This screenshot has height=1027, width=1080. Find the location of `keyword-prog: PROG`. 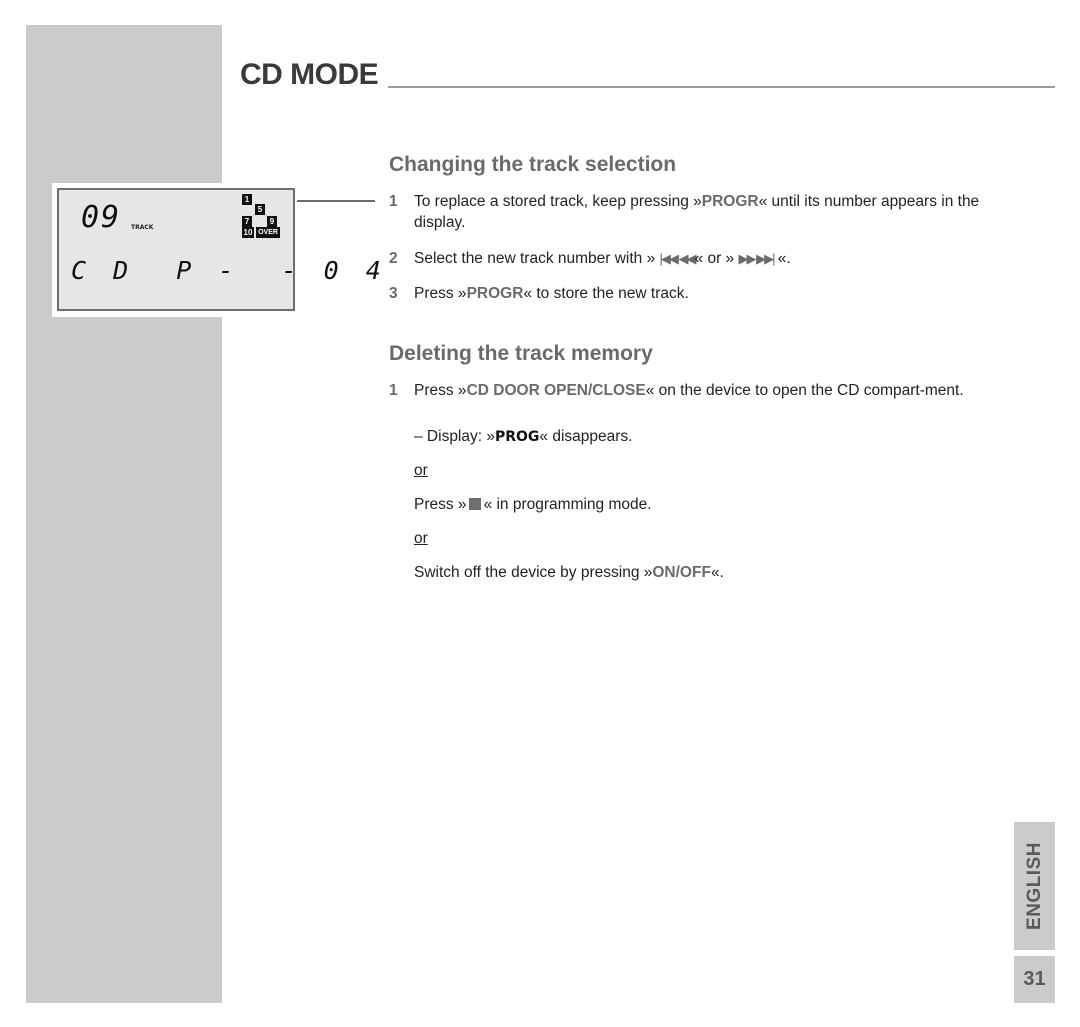

keyword-prog: PROG is located at coordinates (517, 437).